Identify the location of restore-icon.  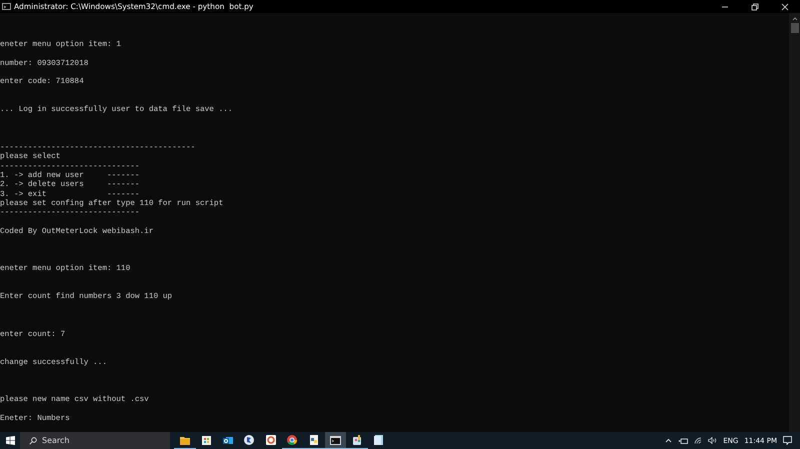
(755, 6).